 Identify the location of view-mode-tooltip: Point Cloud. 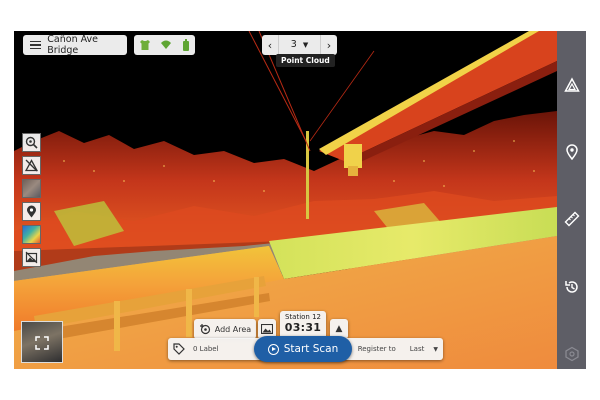
(305, 60).